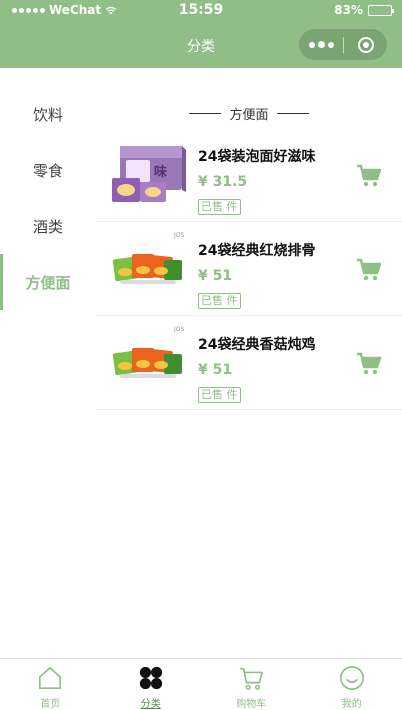 Image resolution: width=402 pixels, height=710 pixels. I want to click on tab-profile: 我的, so click(352, 684).